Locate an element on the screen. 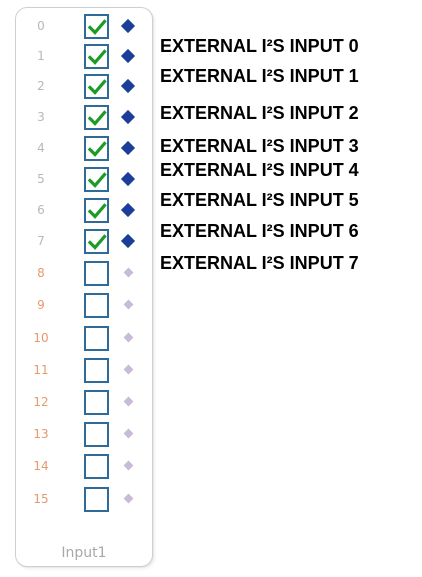 The width and height of the screenshot is (422, 577). channel-number: 6 is located at coordinates (41, 210).